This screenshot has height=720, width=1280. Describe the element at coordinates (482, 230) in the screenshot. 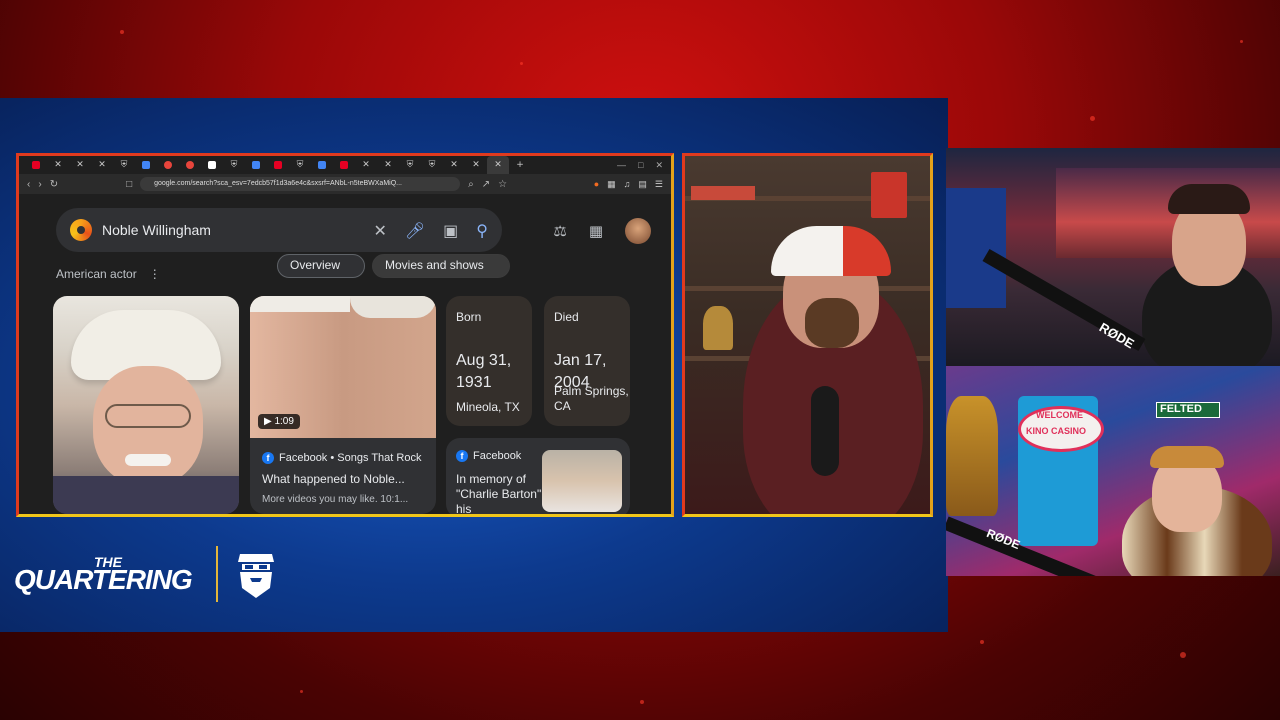

I see `search-icon: ⚲` at that location.